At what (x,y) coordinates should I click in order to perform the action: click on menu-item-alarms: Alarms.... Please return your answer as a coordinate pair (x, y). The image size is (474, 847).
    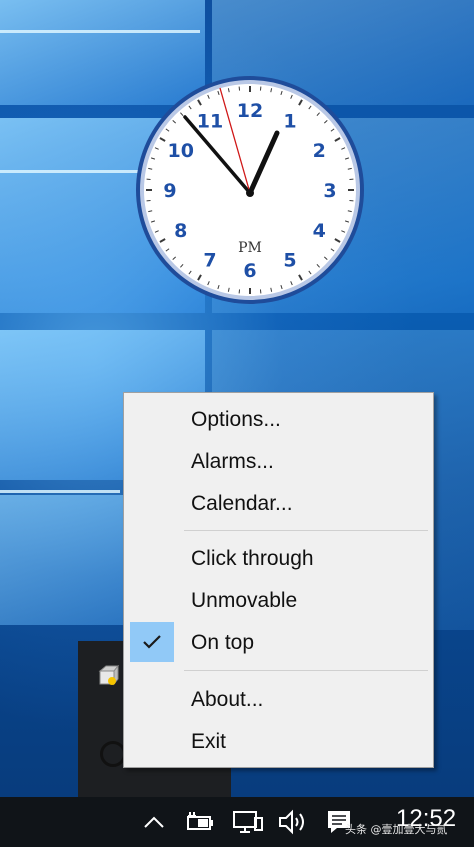
    Looking at the image, I should click on (278, 461).